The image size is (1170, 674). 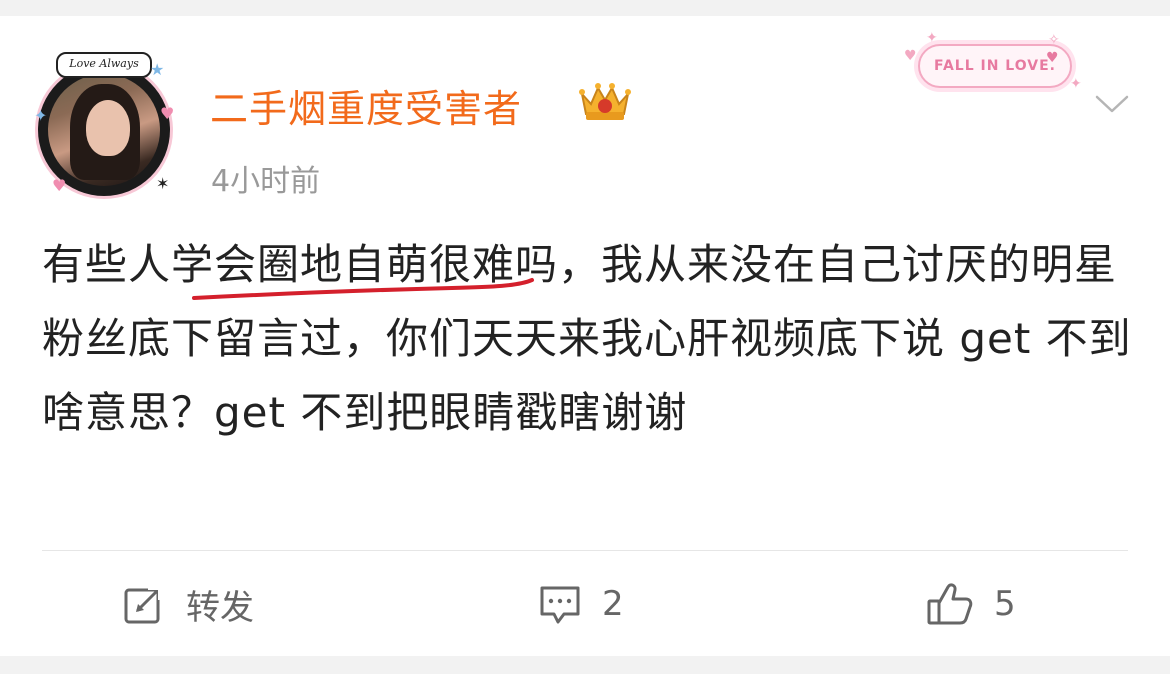 What do you see at coordinates (366, 105) in the screenshot?
I see `username: 二手烟重度受害者` at bounding box center [366, 105].